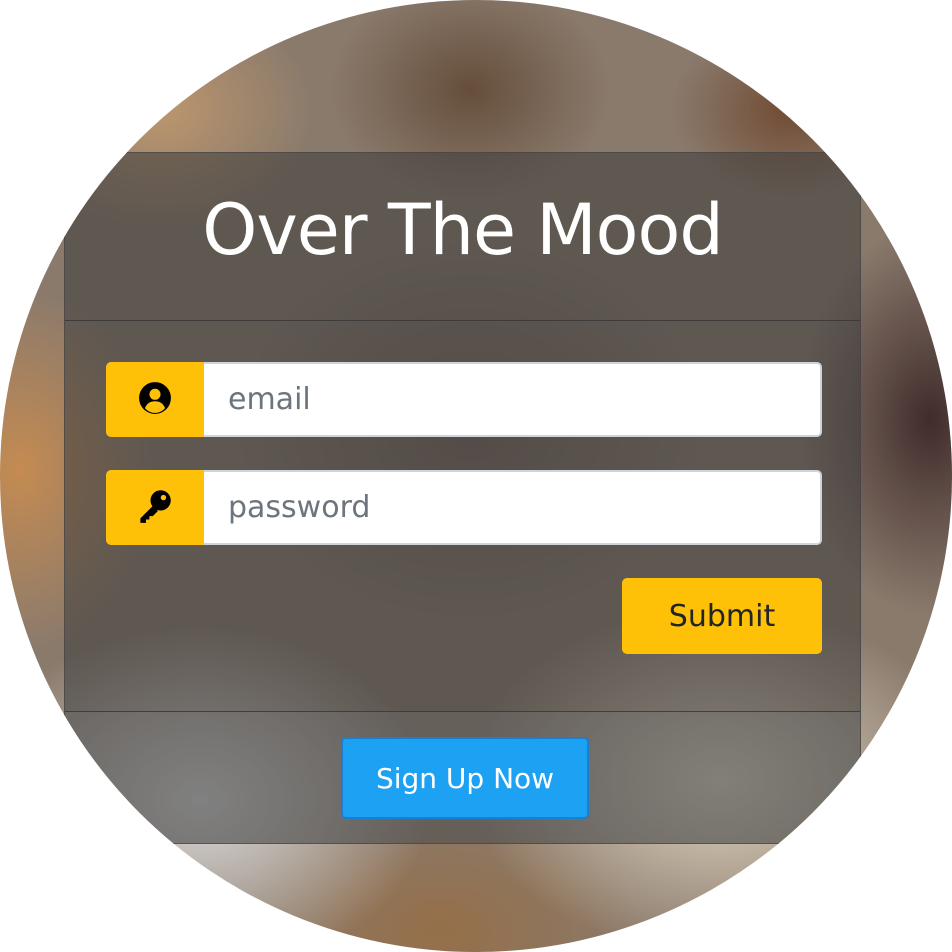  What do you see at coordinates (465, 778) in the screenshot?
I see `sign-up-button: Sign Up Now` at bounding box center [465, 778].